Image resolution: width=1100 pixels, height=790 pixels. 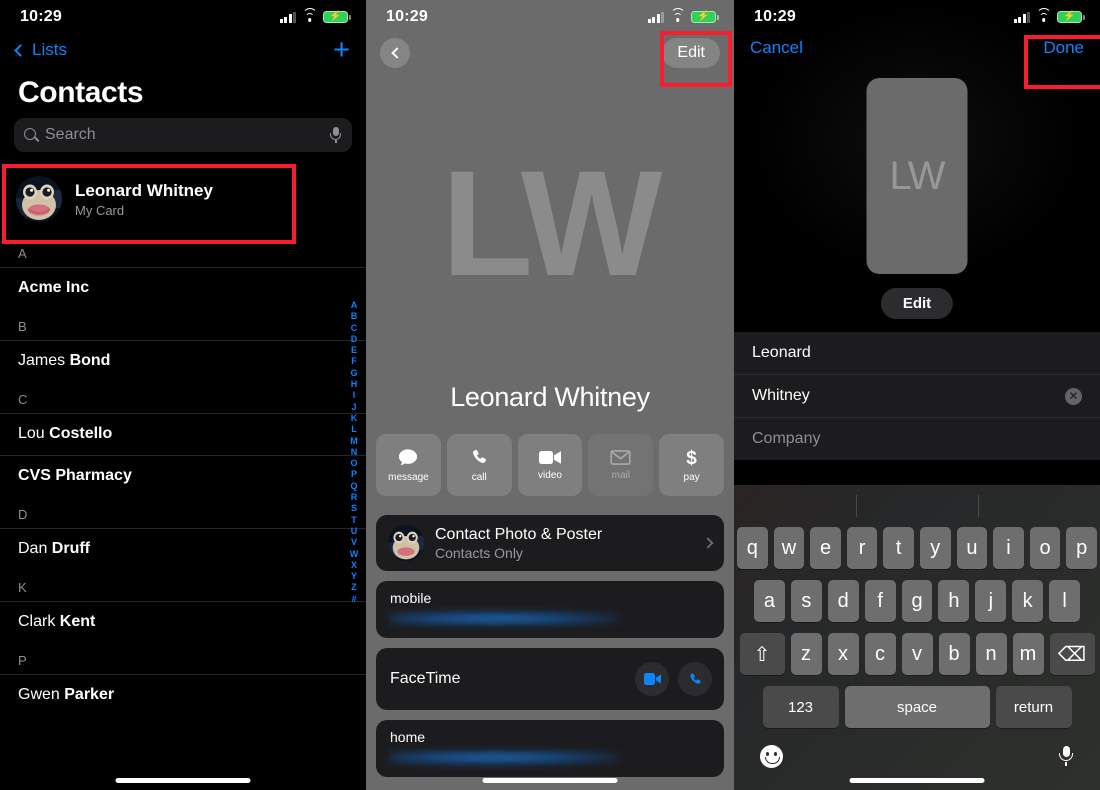 I want to click on home-field: home, so click(x=550, y=748).